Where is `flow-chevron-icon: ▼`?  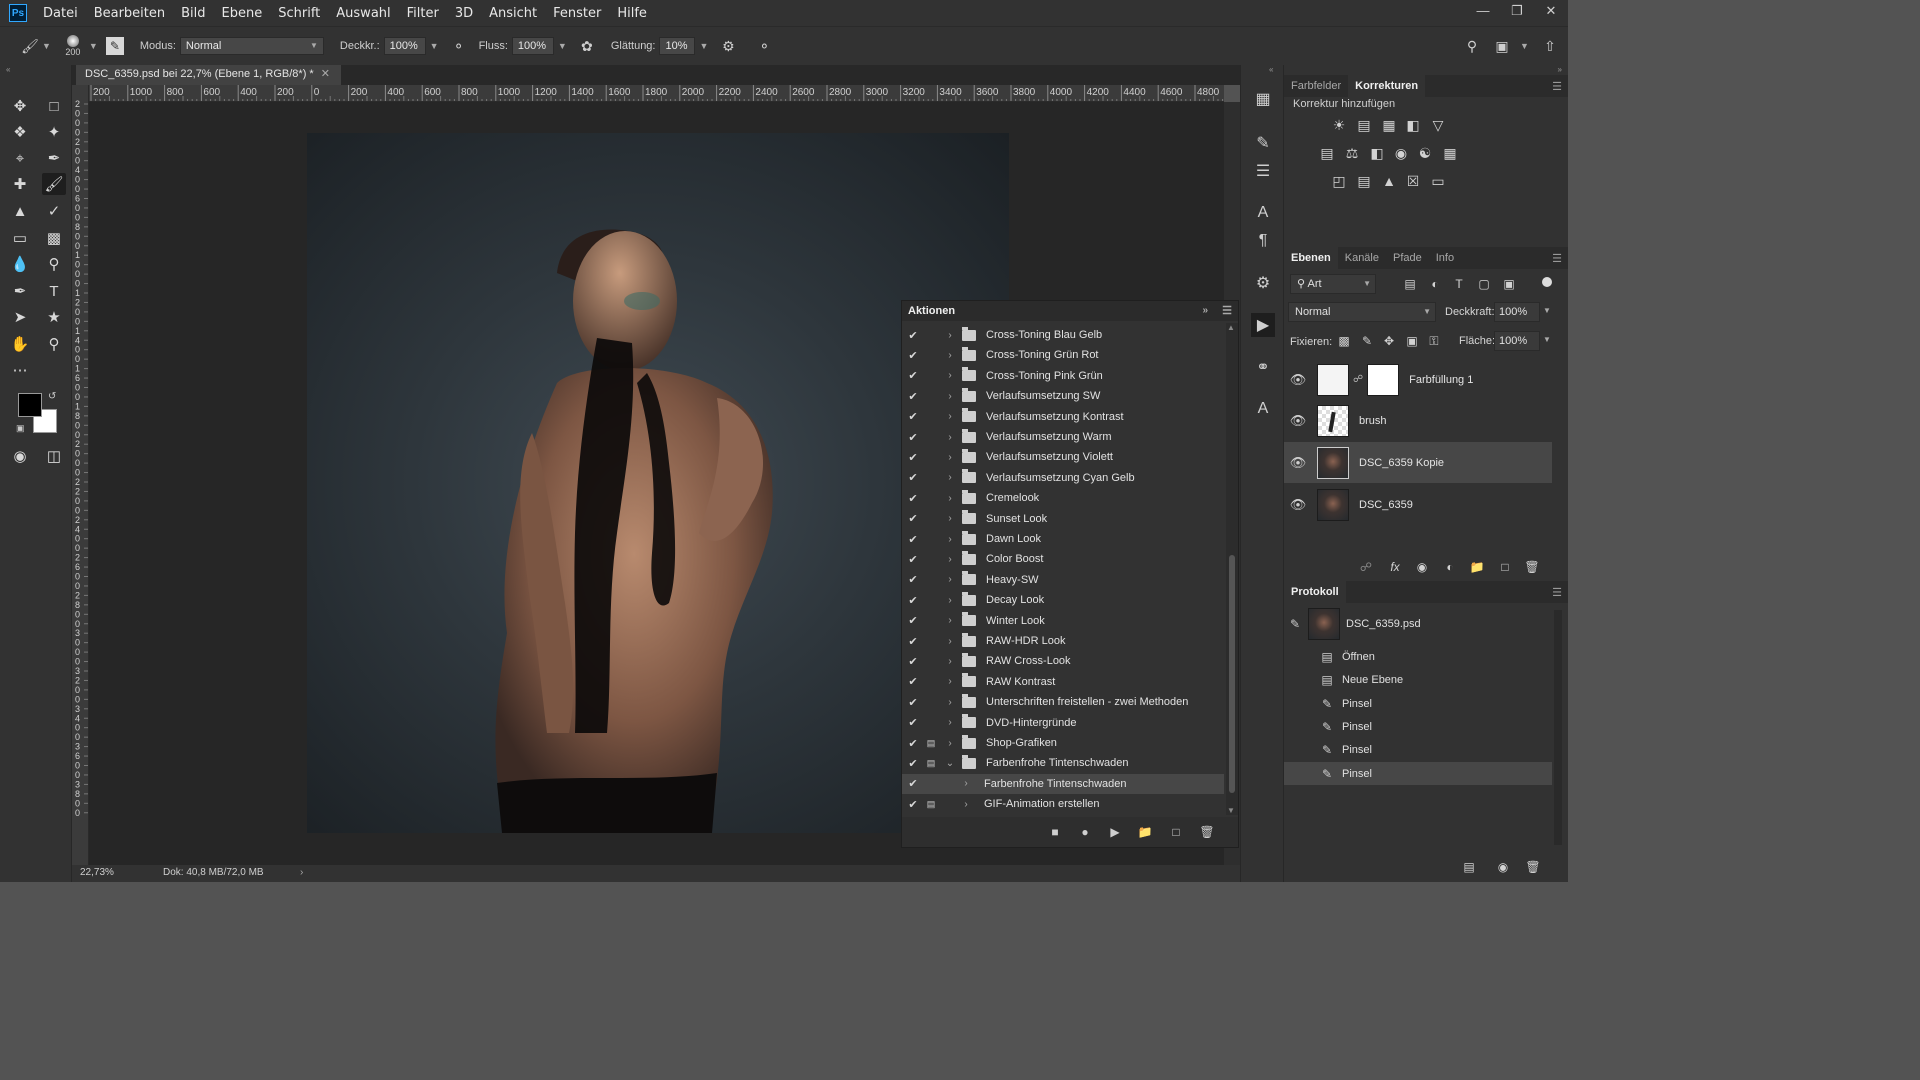 flow-chevron-icon: ▼ is located at coordinates (562, 46).